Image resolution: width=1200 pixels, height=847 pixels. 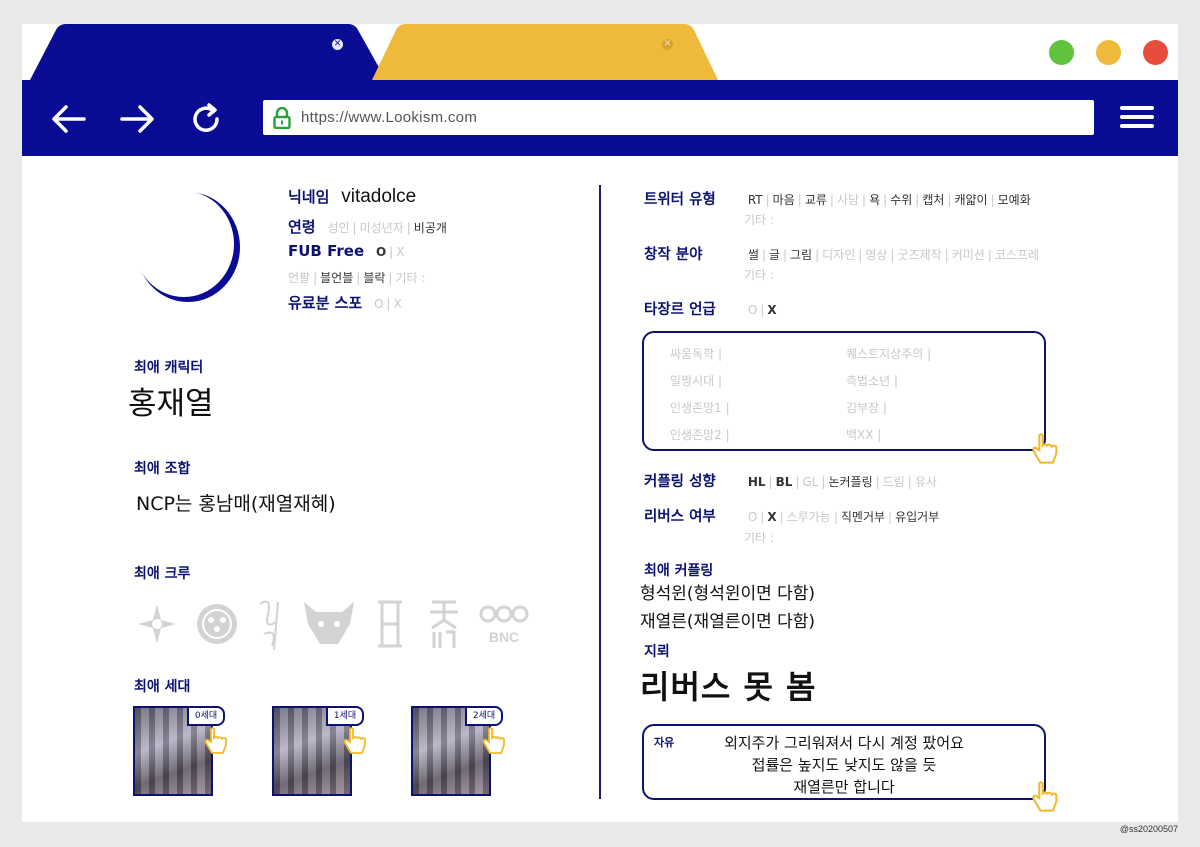 What do you see at coordinates (1148, 829) in the screenshot?
I see `credit-text: @ss20200507` at bounding box center [1148, 829].